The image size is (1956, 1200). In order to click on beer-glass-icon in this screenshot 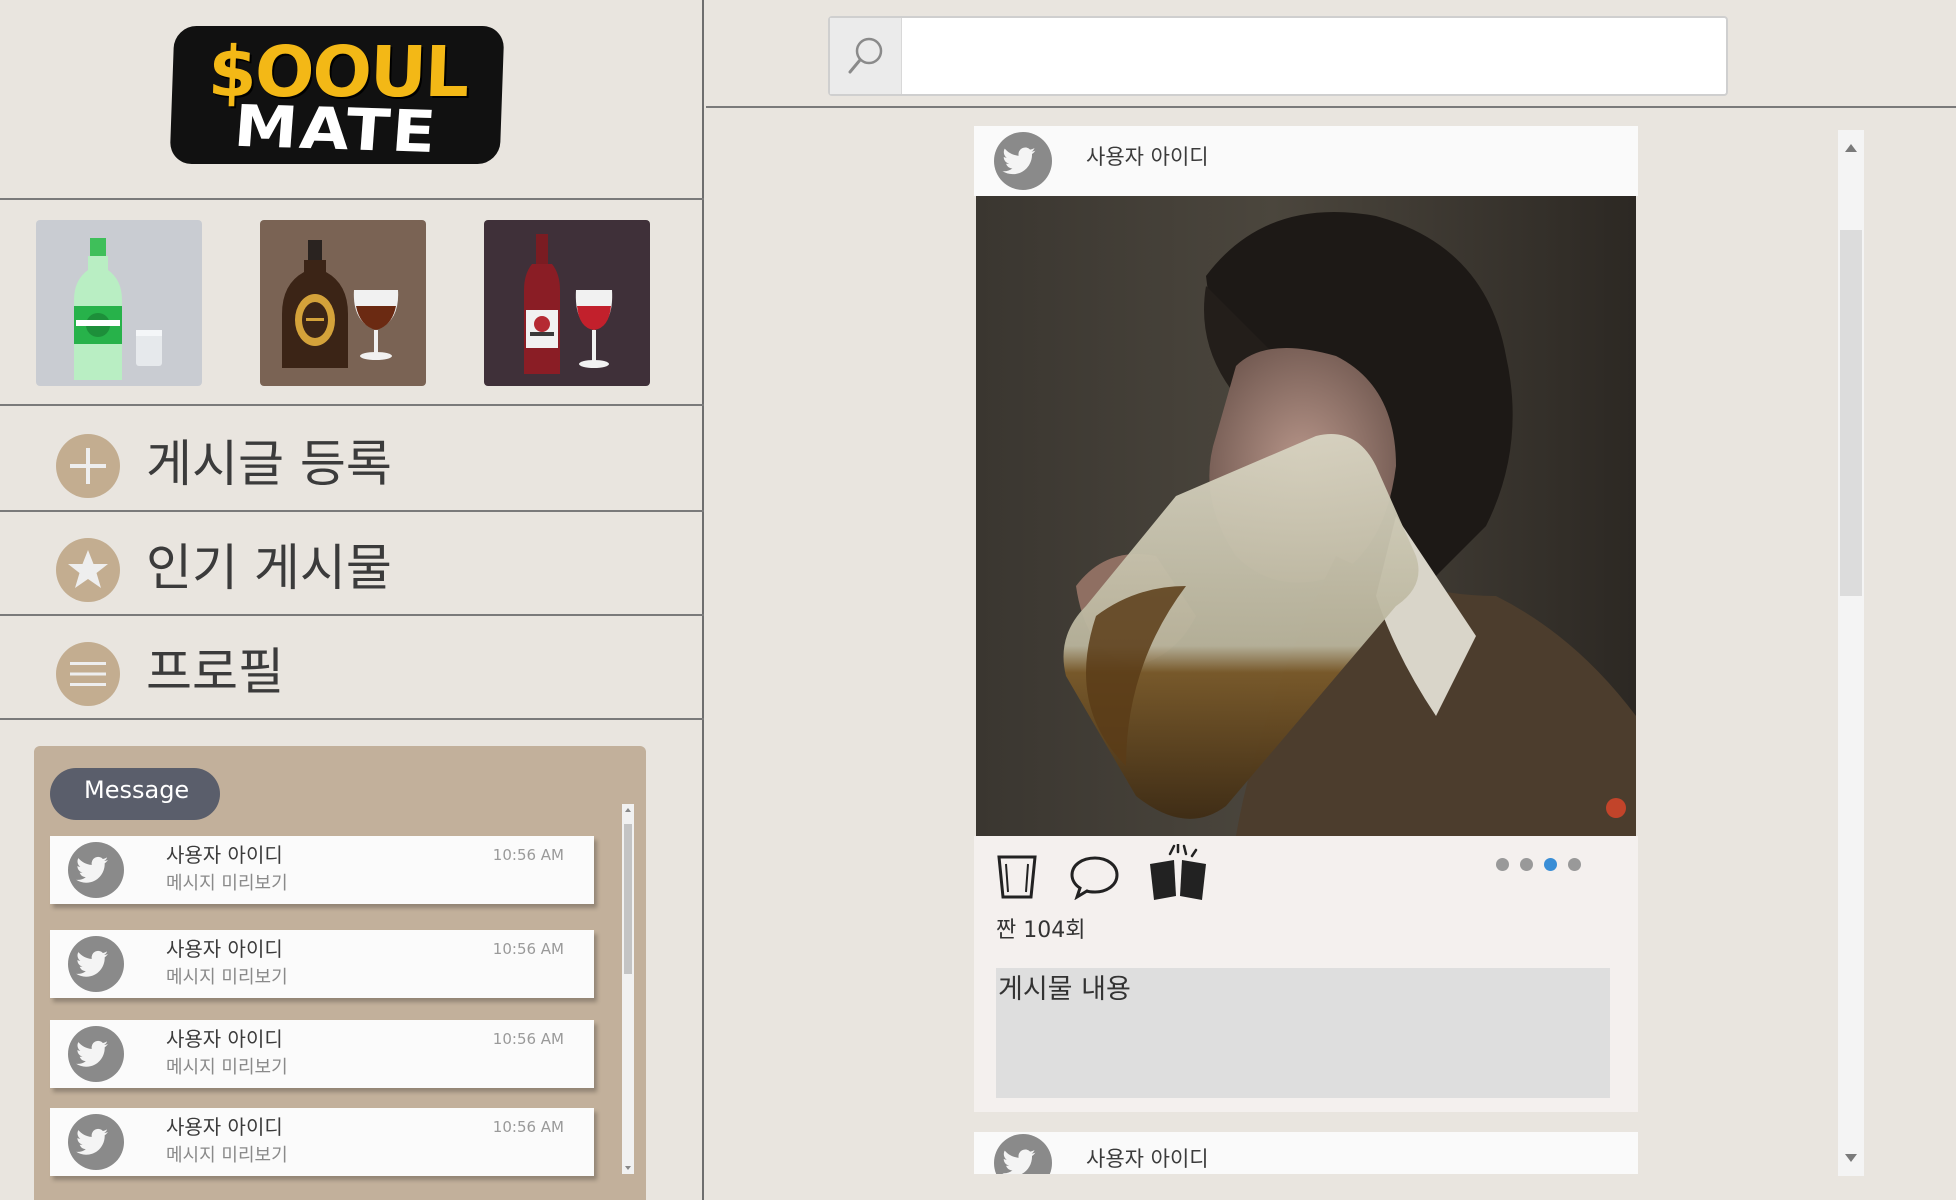, I will do `click(1017, 877)`.